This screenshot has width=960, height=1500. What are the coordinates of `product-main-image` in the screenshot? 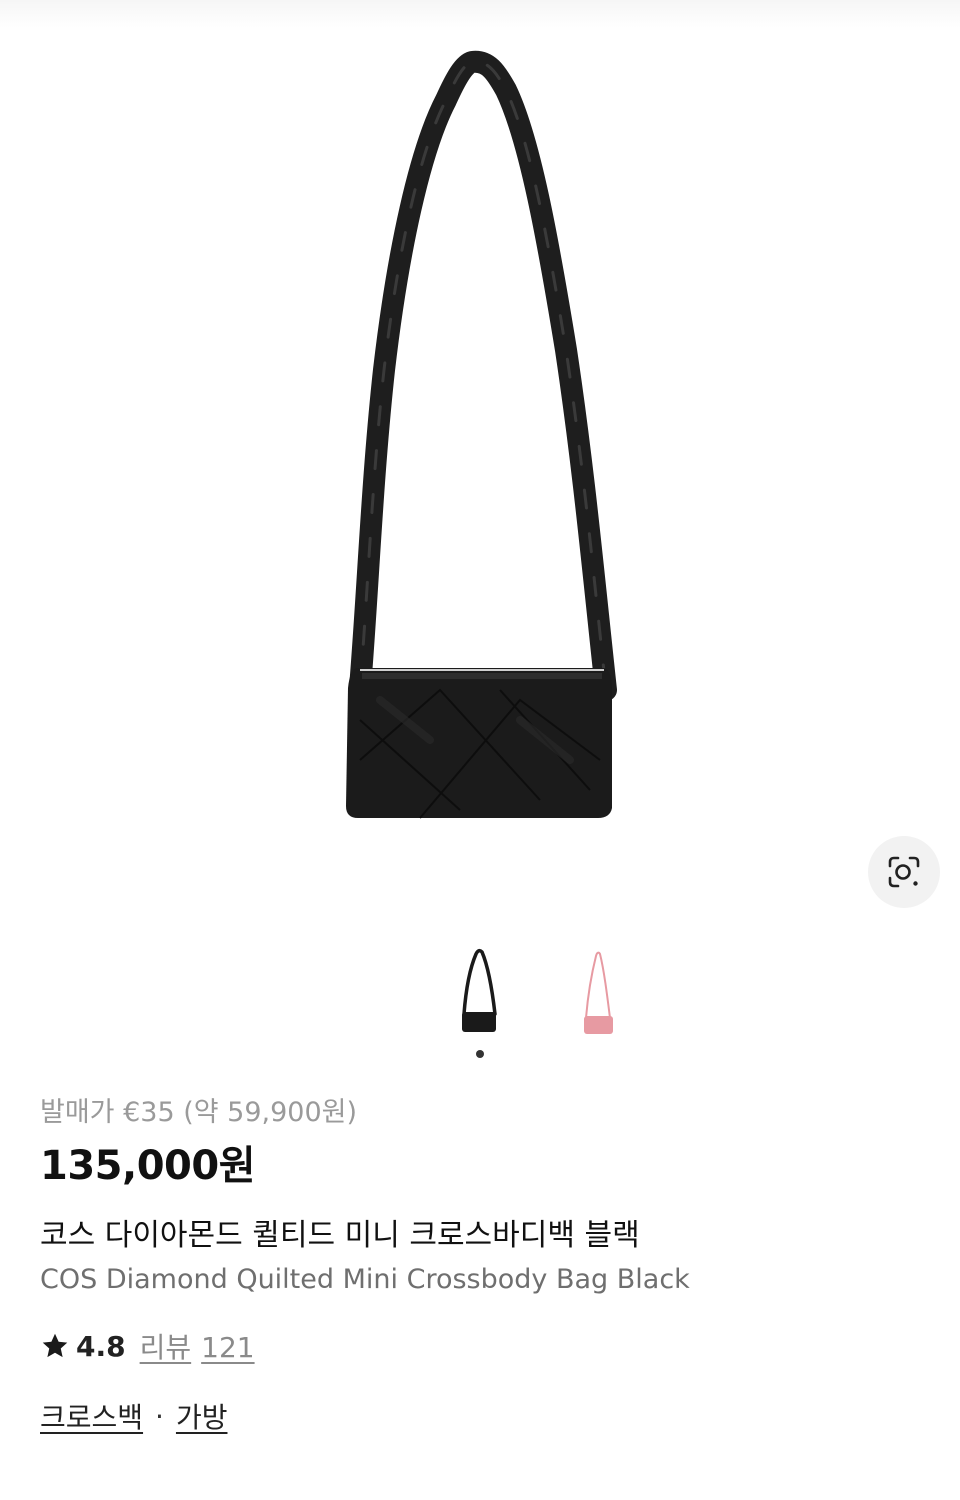 It's located at (481, 434).